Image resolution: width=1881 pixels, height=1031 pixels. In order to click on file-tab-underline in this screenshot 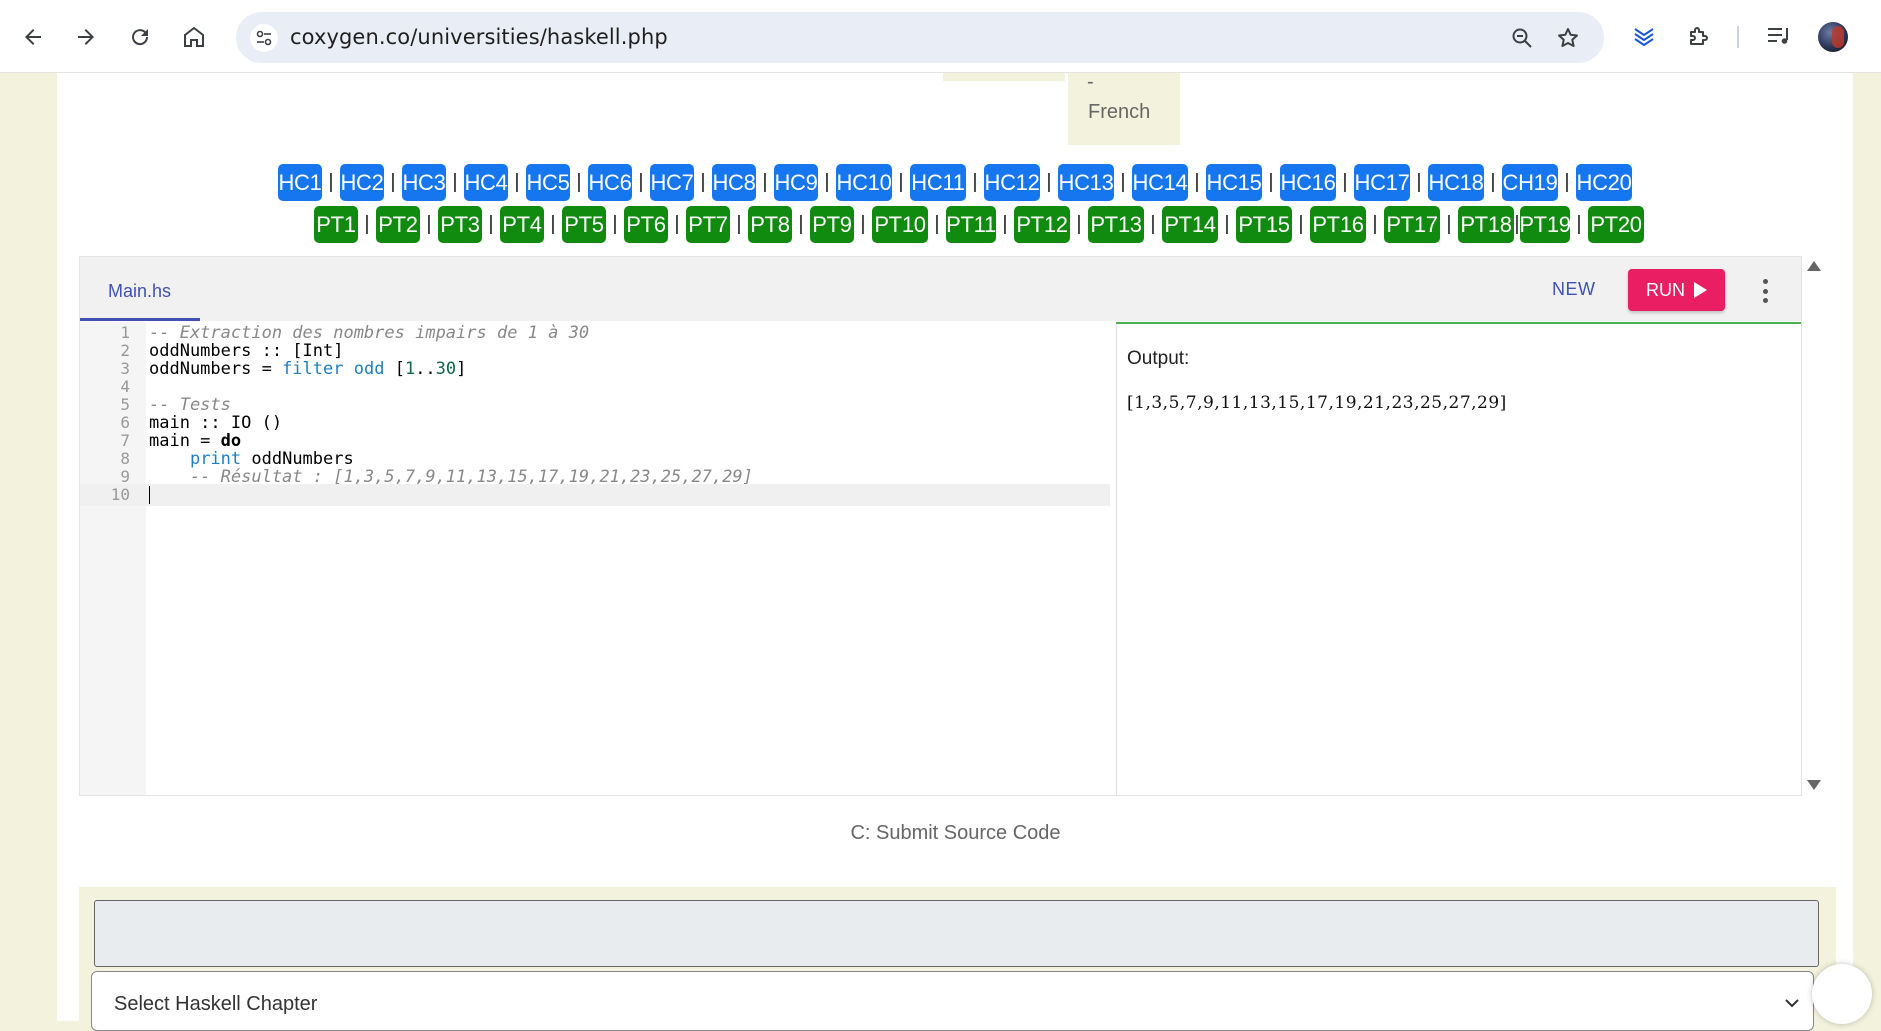, I will do `click(140, 319)`.